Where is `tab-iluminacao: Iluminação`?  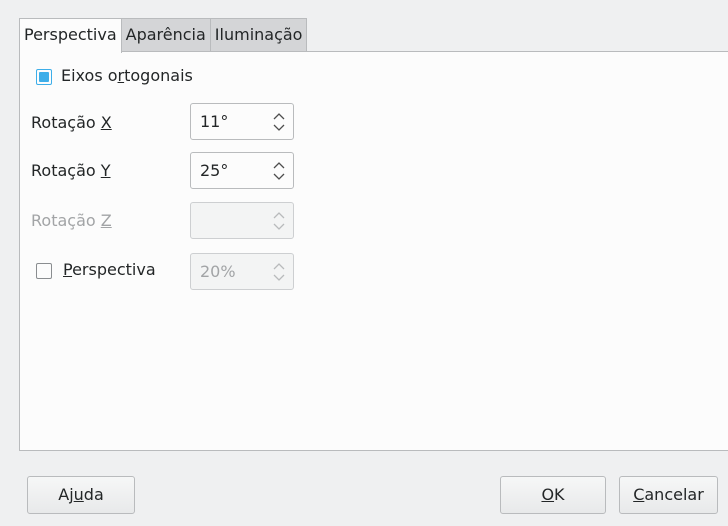
tab-iluminacao: Iluminação is located at coordinates (258, 34).